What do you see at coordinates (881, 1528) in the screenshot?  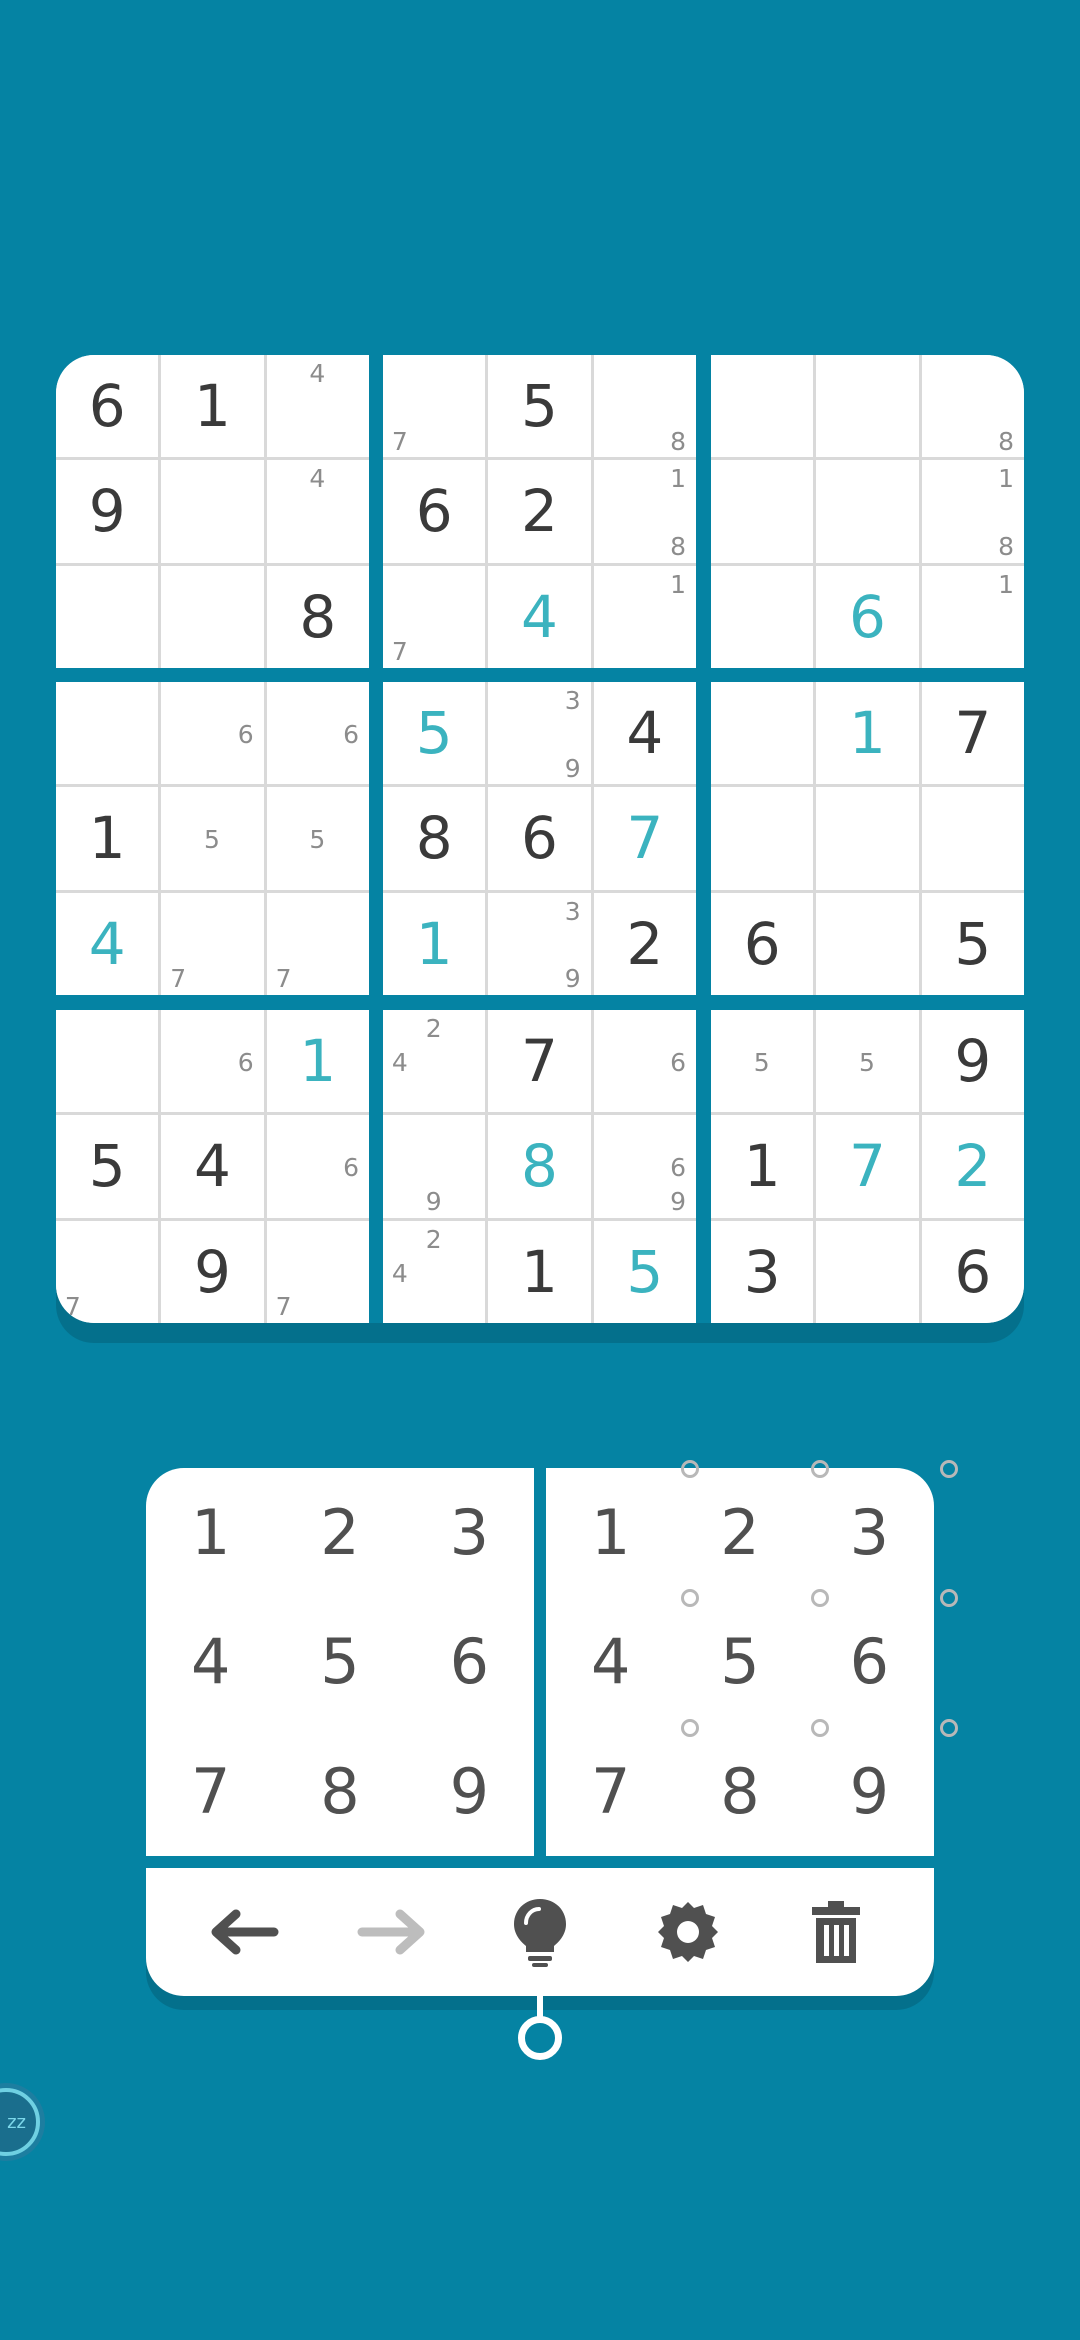 I see `note-key: 3` at bounding box center [881, 1528].